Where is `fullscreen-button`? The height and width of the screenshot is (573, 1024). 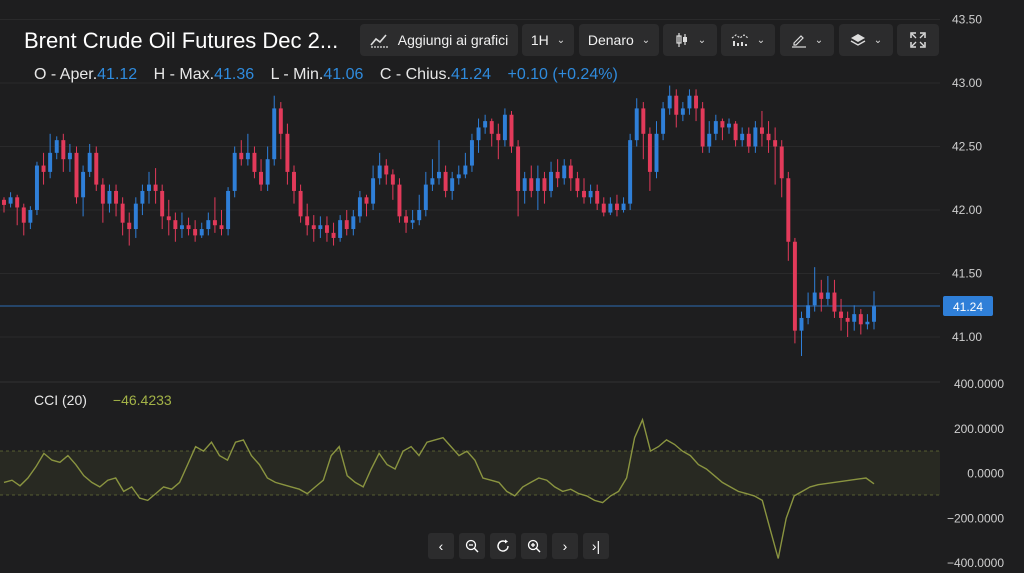 fullscreen-button is located at coordinates (918, 40).